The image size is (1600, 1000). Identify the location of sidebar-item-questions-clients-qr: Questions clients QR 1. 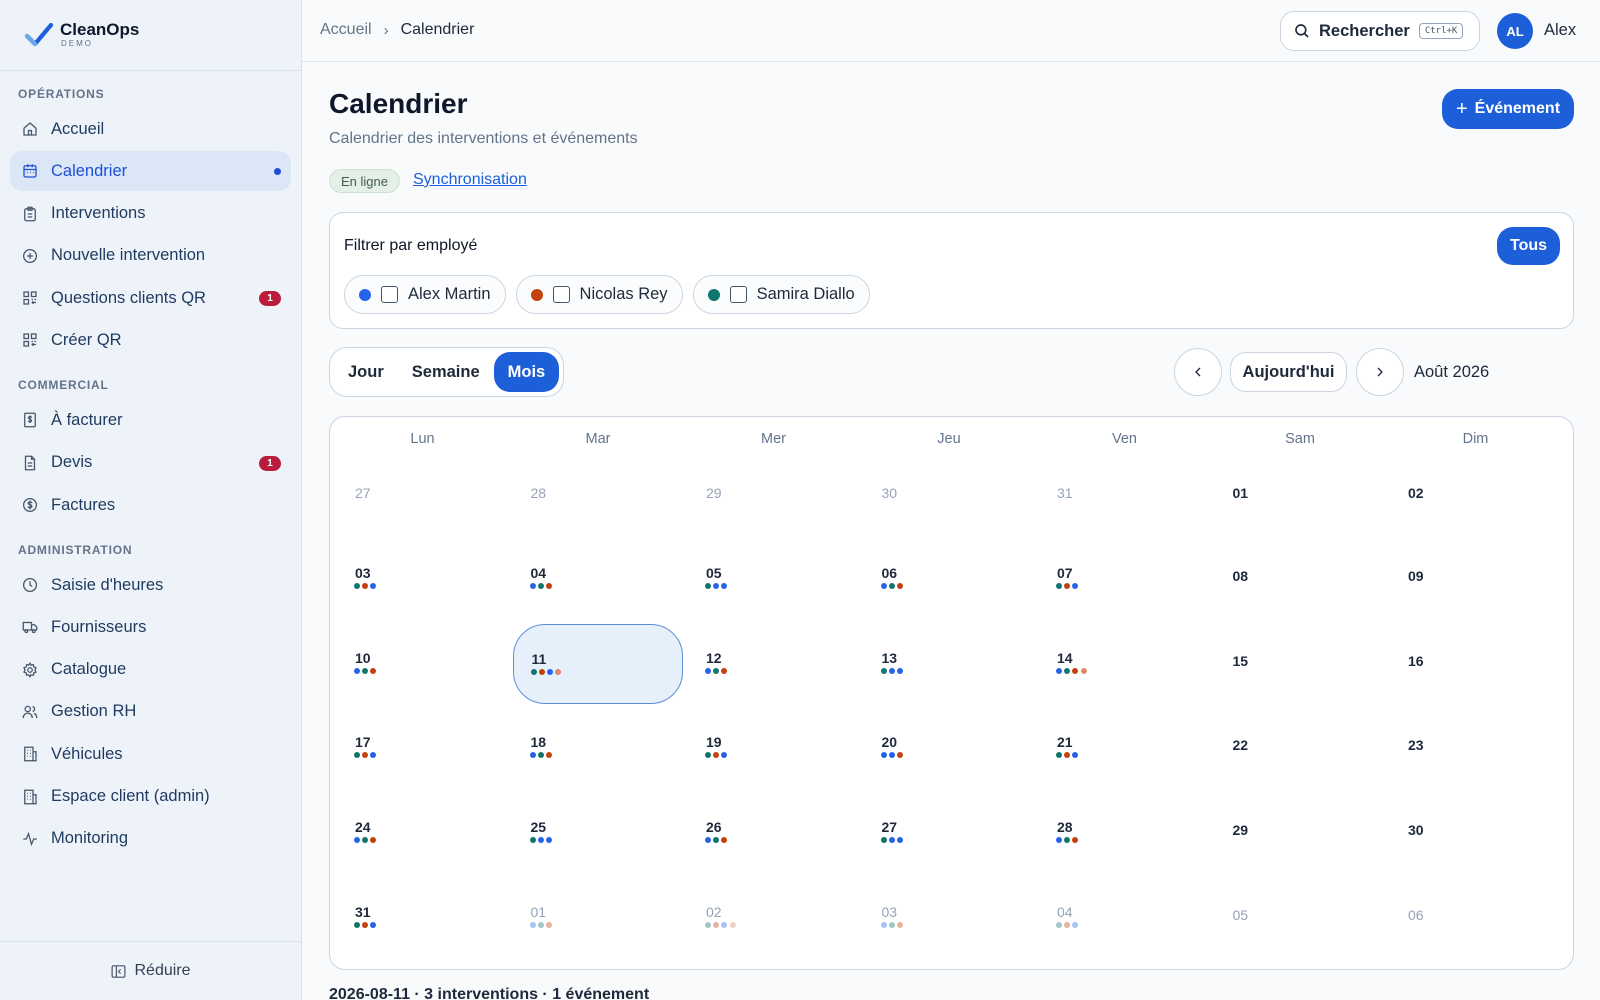
(150, 298).